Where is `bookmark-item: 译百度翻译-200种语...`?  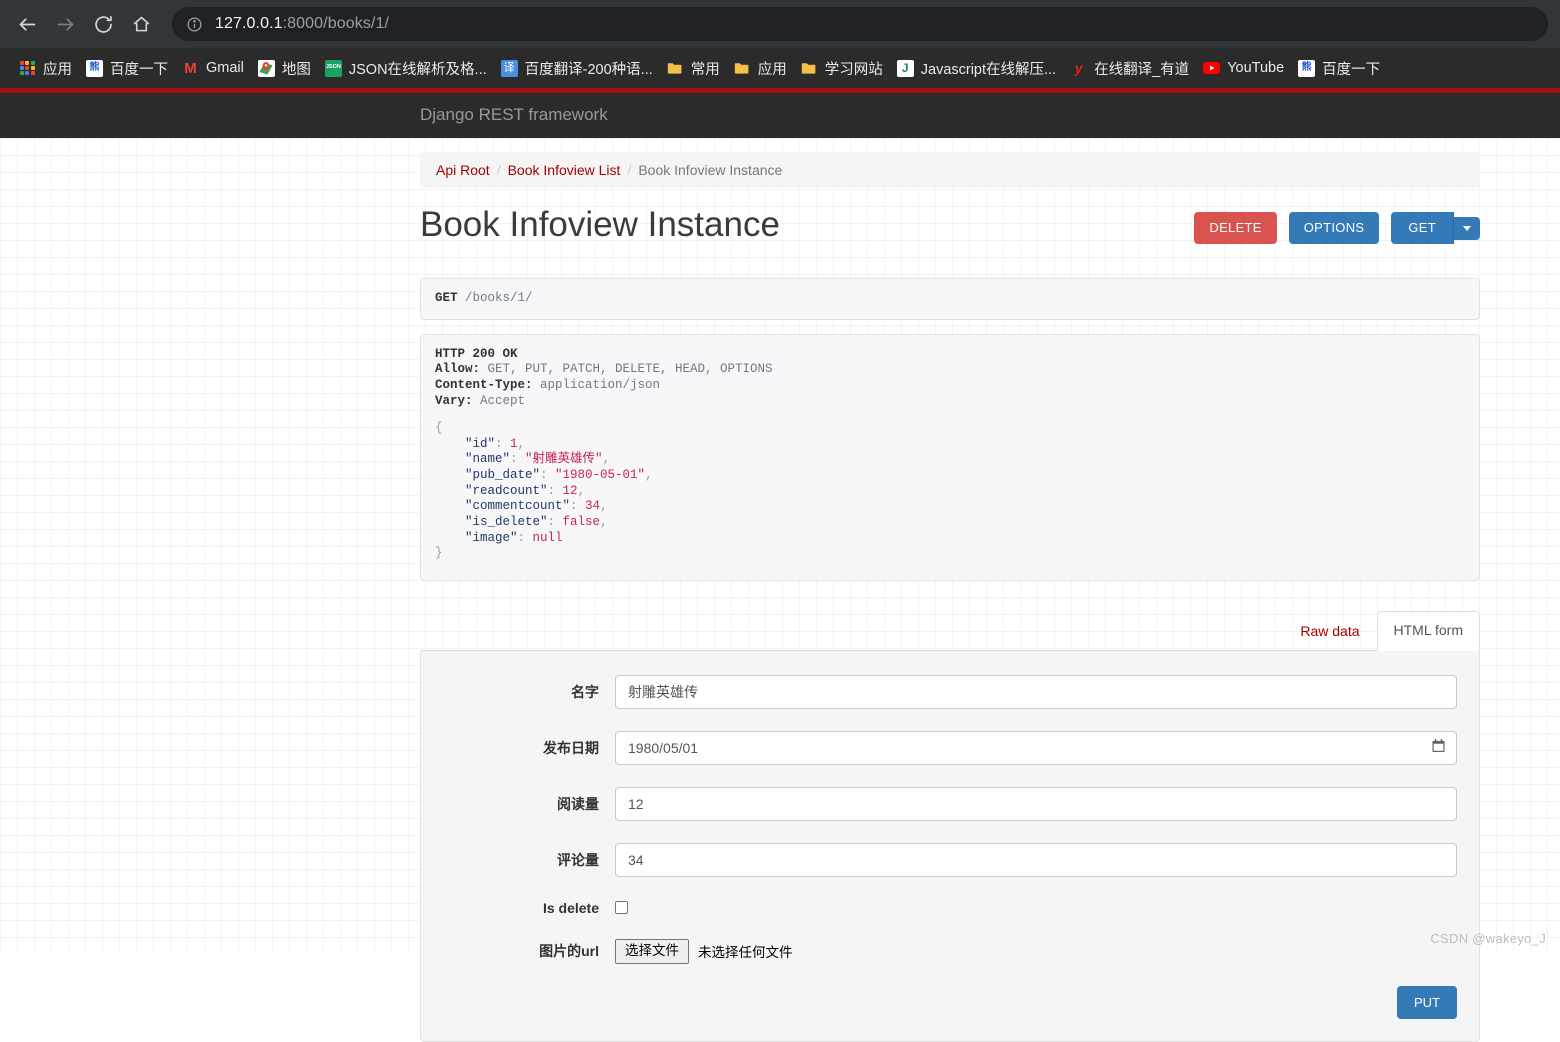 bookmark-item: 译百度翻译-200种语... is located at coordinates (577, 68).